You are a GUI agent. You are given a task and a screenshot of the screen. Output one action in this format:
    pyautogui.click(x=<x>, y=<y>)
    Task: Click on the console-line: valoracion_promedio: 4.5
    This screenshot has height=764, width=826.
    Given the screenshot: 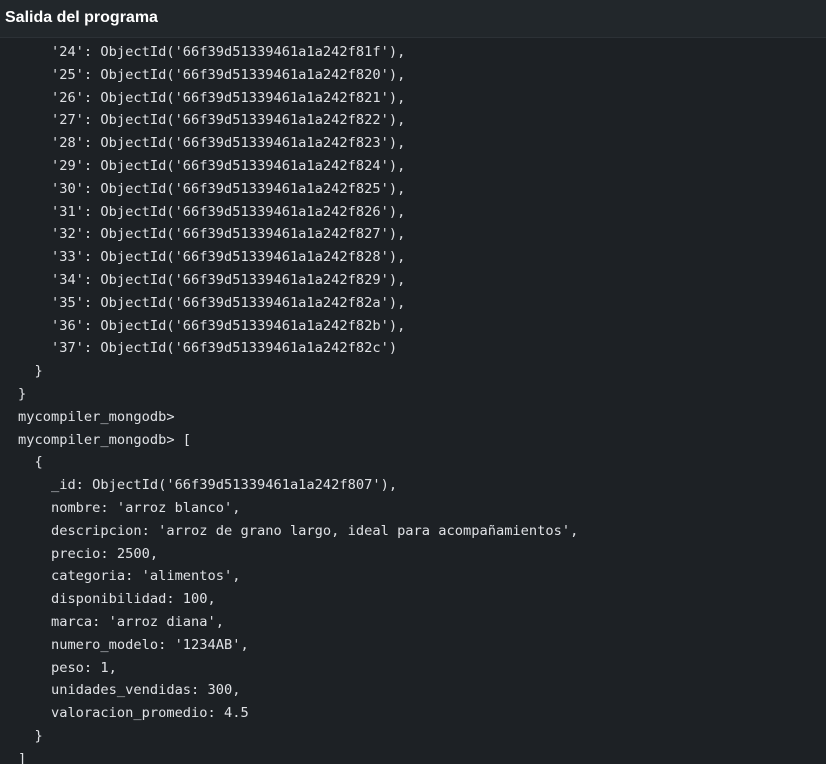 What is the action you would take?
    pyautogui.click(x=133, y=713)
    